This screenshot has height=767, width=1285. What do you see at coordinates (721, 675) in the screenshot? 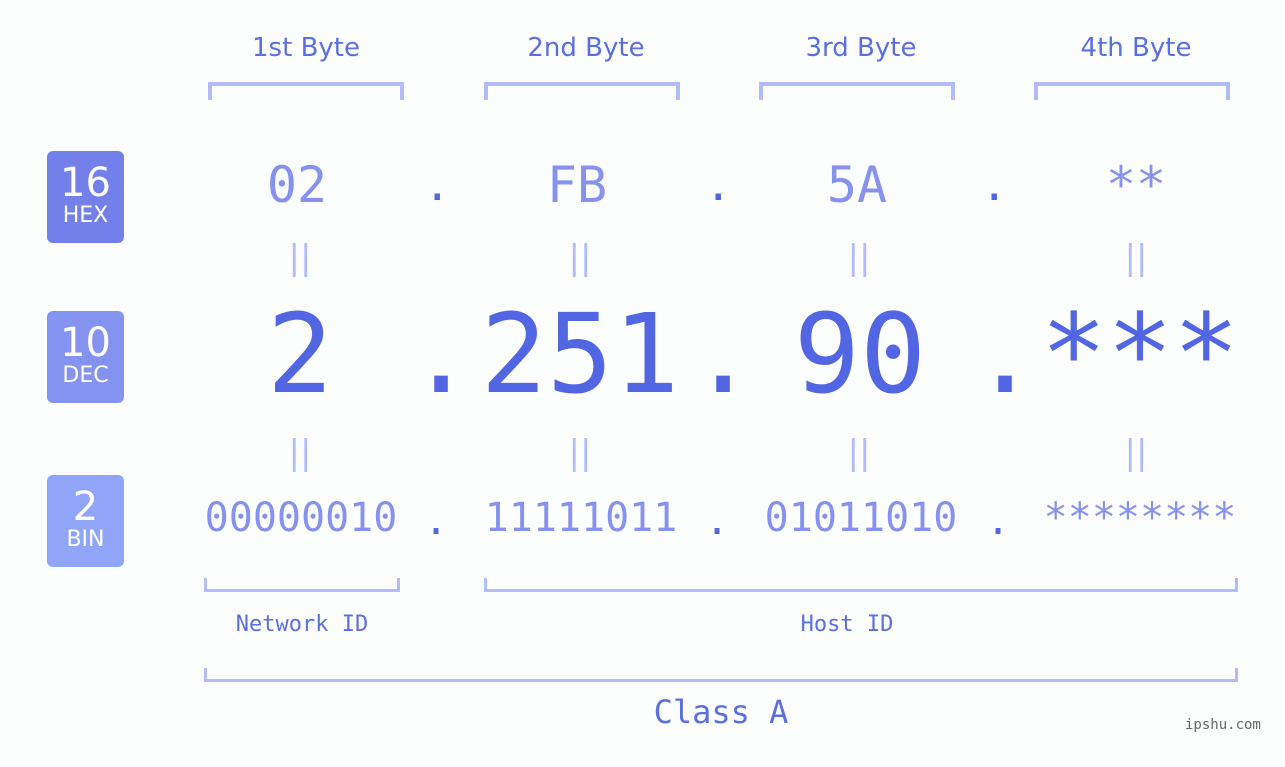
I see `class-bracket` at bounding box center [721, 675].